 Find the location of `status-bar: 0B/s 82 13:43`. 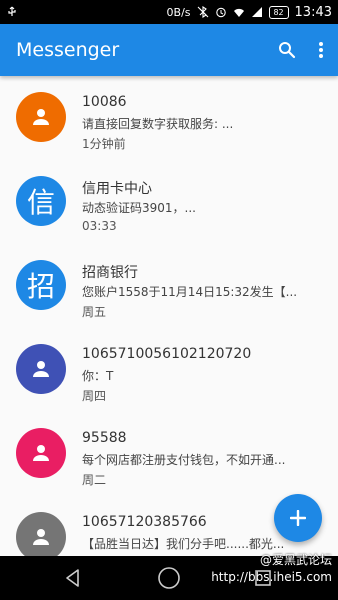

status-bar: 0B/s 82 13:43 is located at coordinates (169, 12).